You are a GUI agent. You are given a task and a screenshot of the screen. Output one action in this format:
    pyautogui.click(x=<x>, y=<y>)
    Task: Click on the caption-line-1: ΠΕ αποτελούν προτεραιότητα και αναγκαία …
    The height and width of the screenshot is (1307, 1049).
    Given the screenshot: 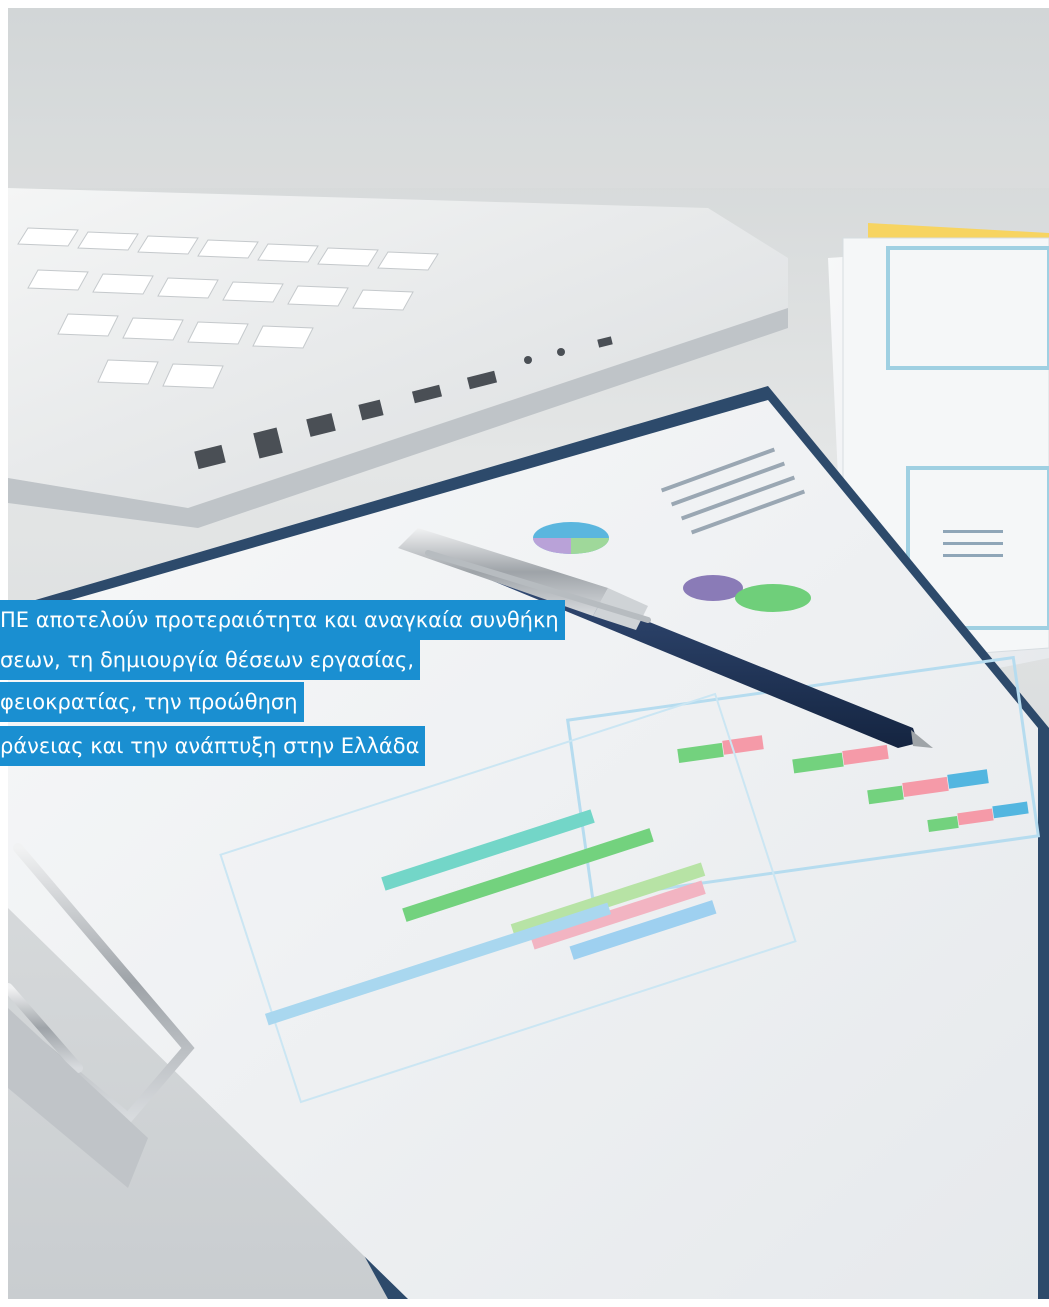 What is the action you would take?
    pyautogui.click(x=282, y=620)
    